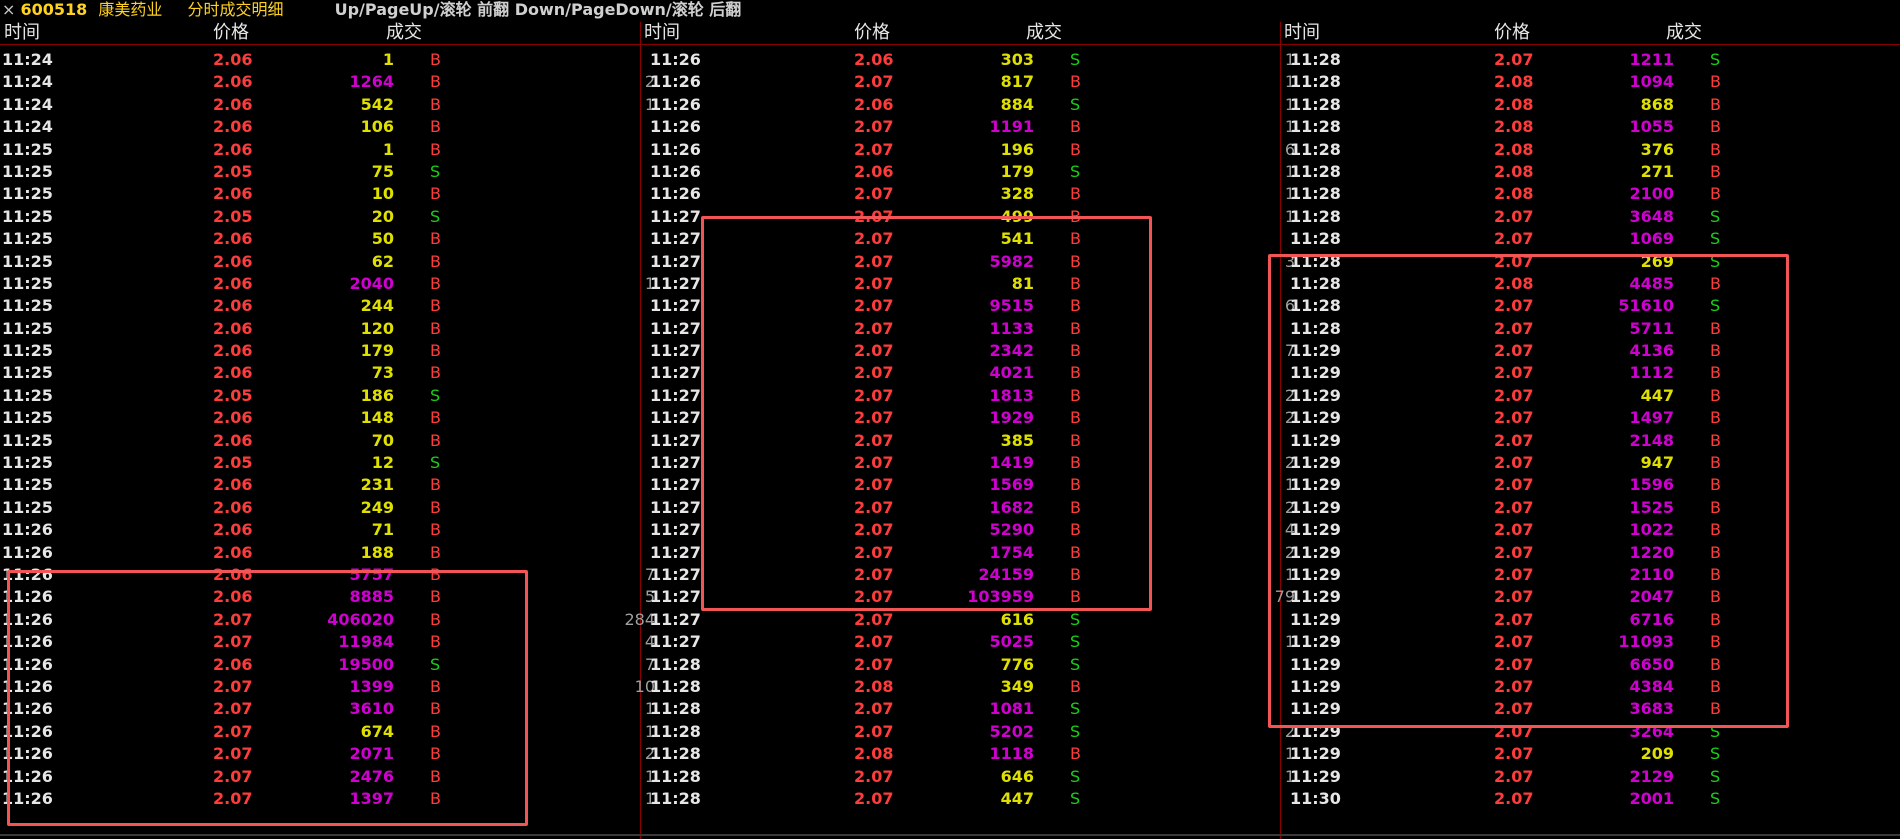 Image resolution: width=1900 pixels, height=839 pixels. I want to click on trade-volume: 2129, so click(1651, 776).